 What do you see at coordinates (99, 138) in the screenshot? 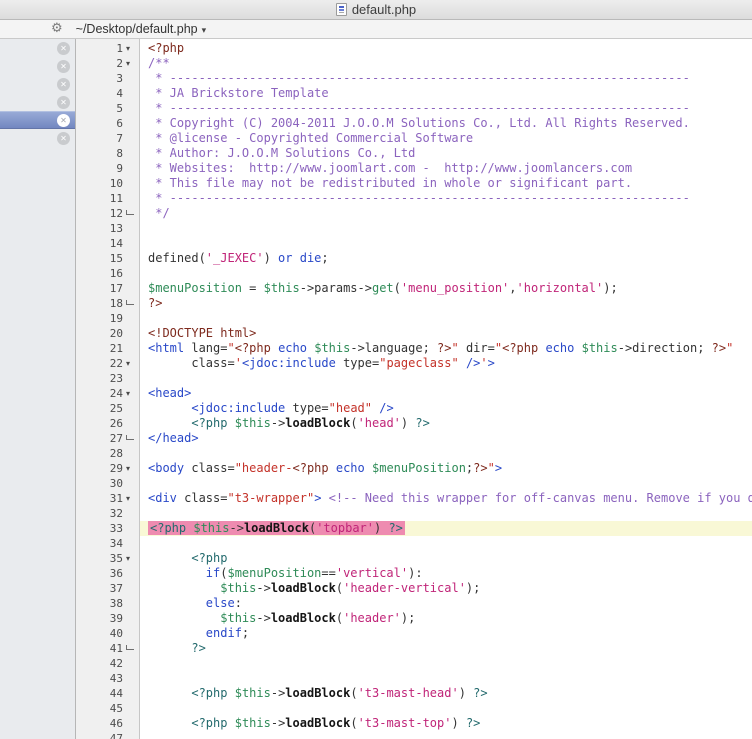
I see `line-number: 7` at bounding box center [99, 138].